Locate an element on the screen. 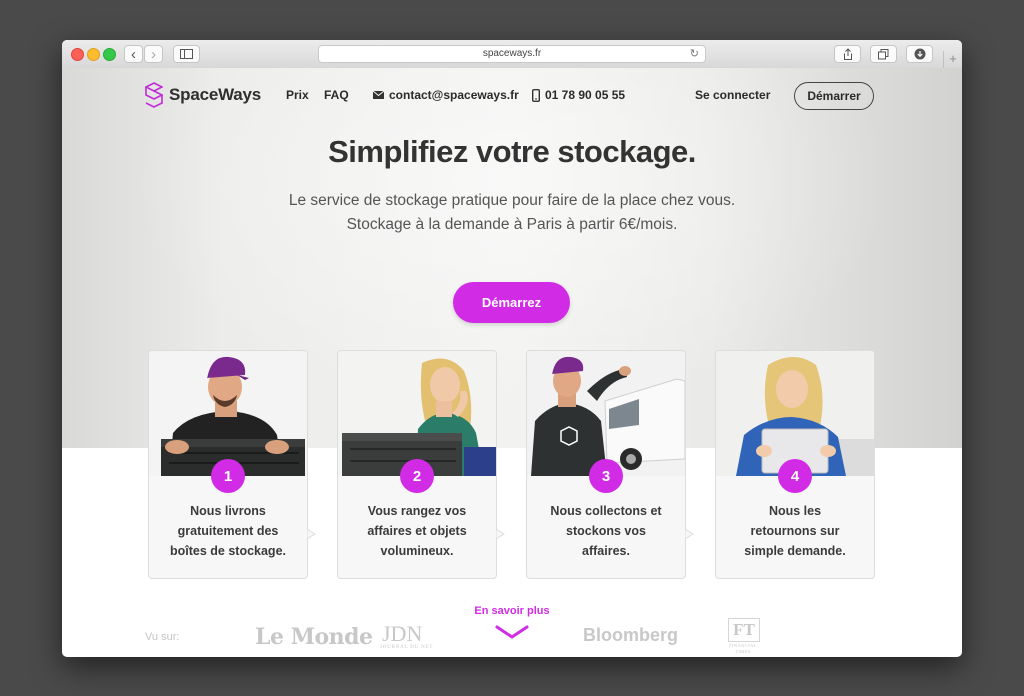 The height and width of the screenshot is (696, 1024). chevron-down-icon is located at coordinates (512, 632).